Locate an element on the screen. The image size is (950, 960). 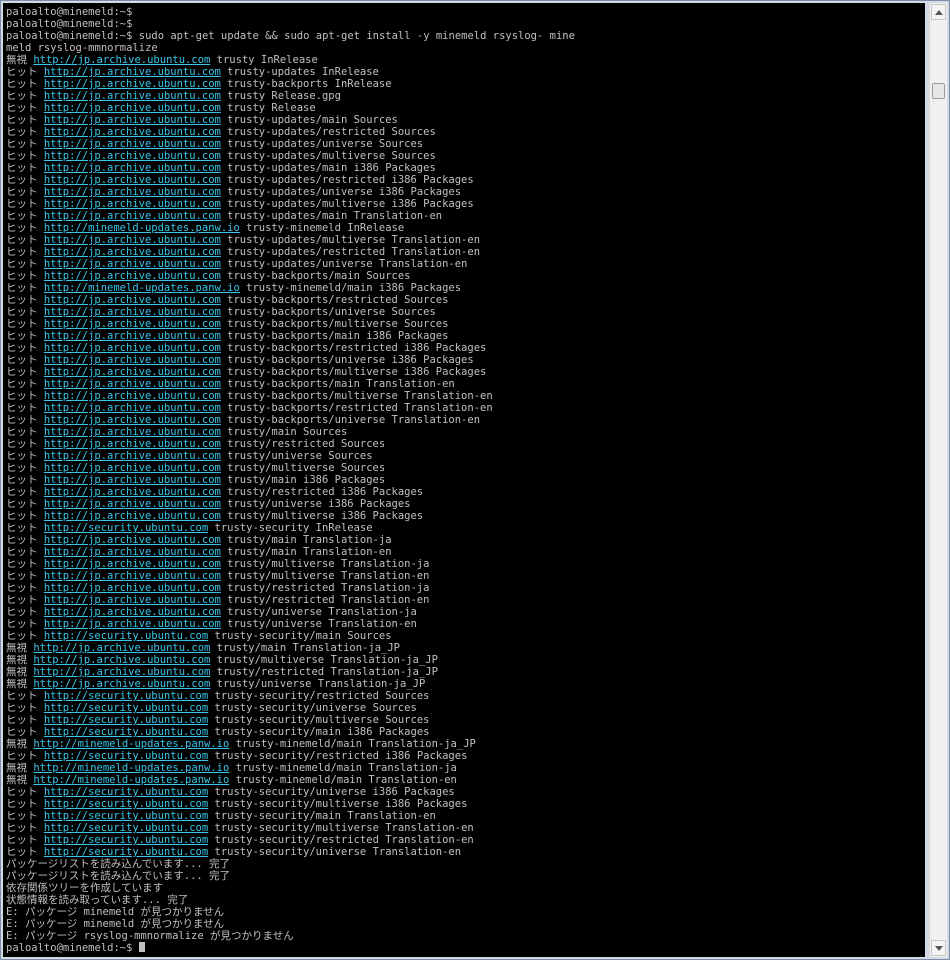
line-detail: trusty/universe Translation-ja is located at coordinates (318, 612).